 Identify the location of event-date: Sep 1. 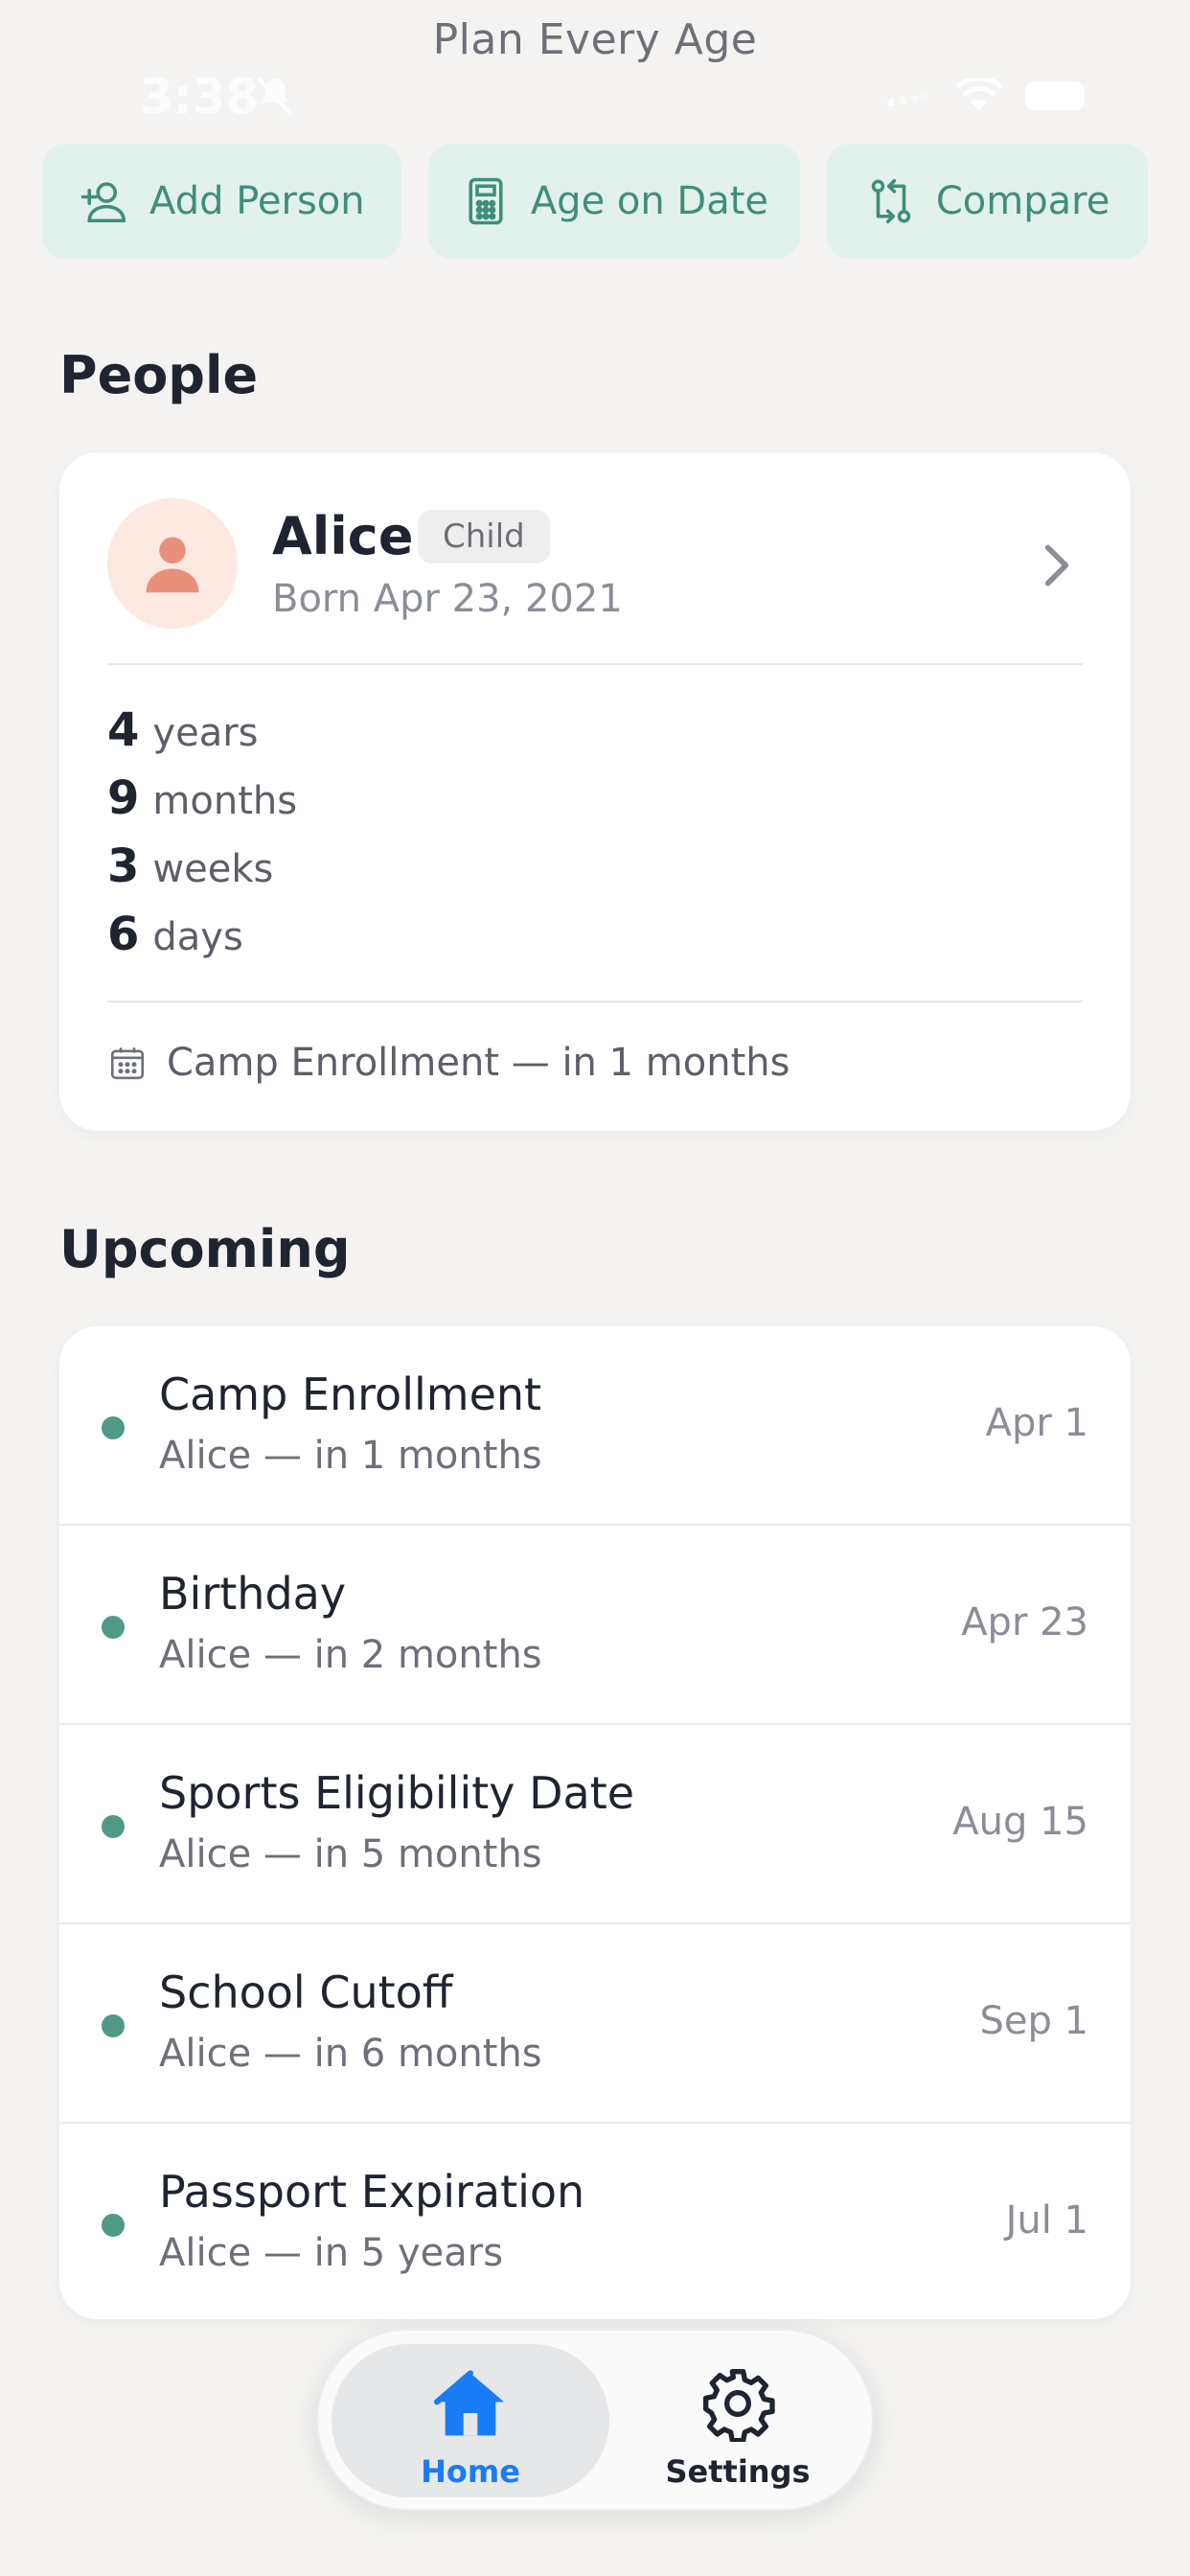
(1034, 2021).